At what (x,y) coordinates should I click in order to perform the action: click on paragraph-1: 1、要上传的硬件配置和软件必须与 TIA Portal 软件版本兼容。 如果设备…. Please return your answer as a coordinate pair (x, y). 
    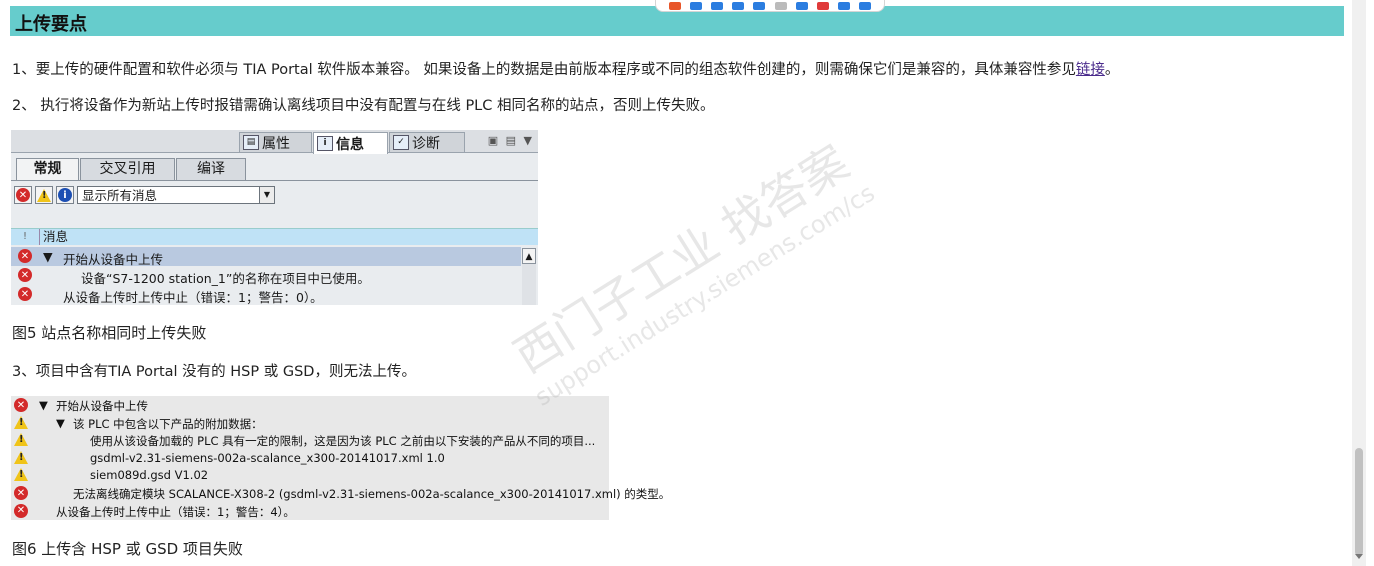
    Looking at the image, I should click on (565, 68).